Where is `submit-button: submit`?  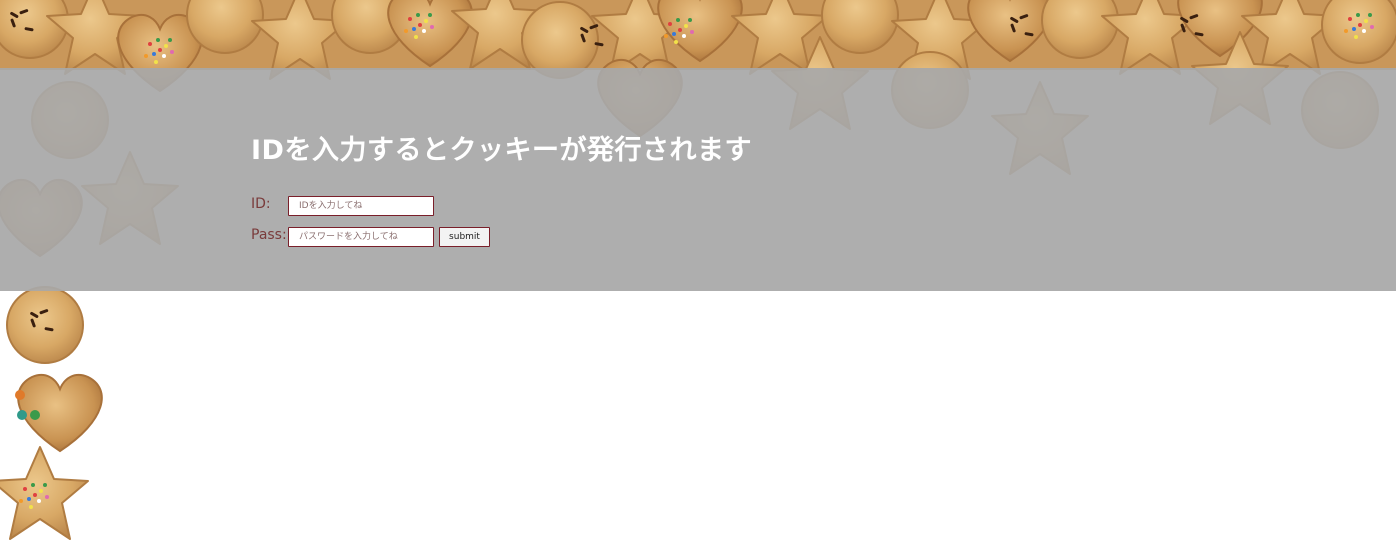
submit-button: submit is located at coordinates (464, 237).